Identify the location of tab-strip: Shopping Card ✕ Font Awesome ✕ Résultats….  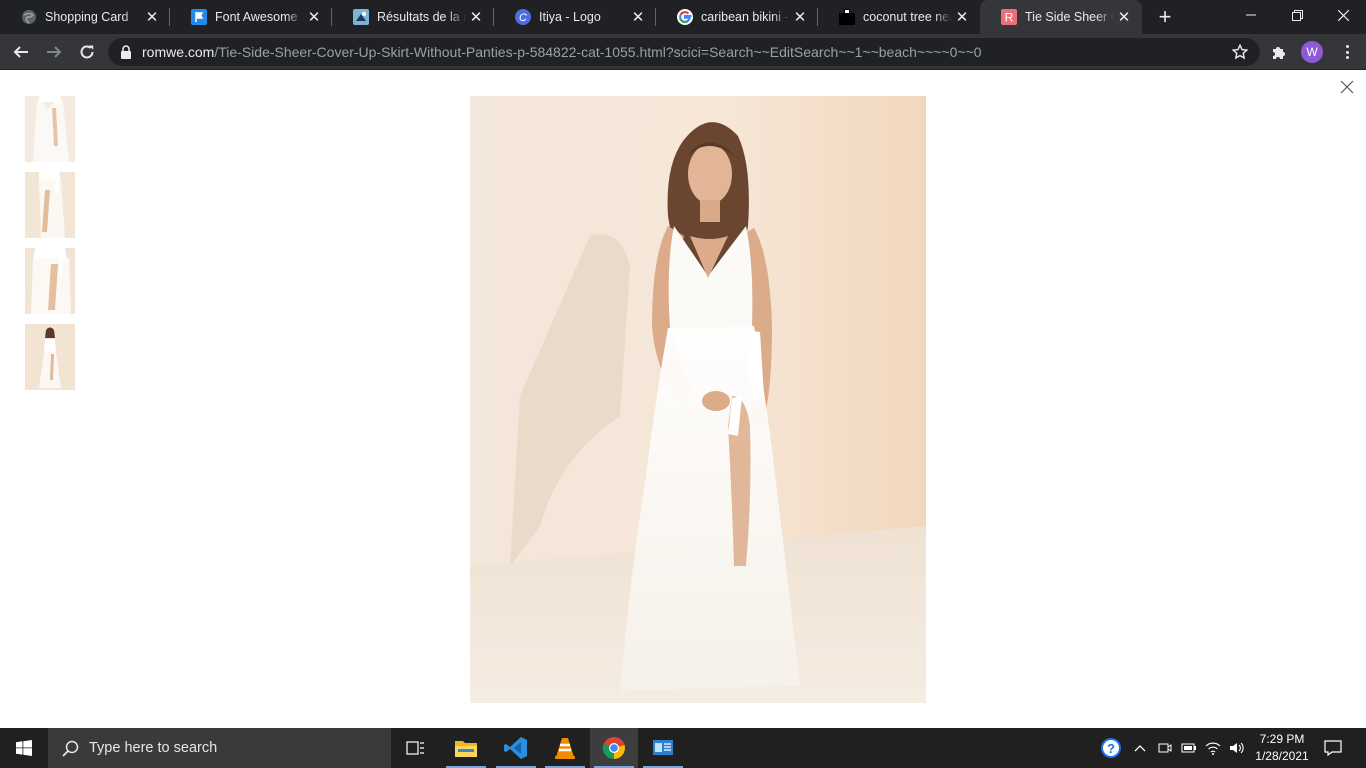
(683, 17).